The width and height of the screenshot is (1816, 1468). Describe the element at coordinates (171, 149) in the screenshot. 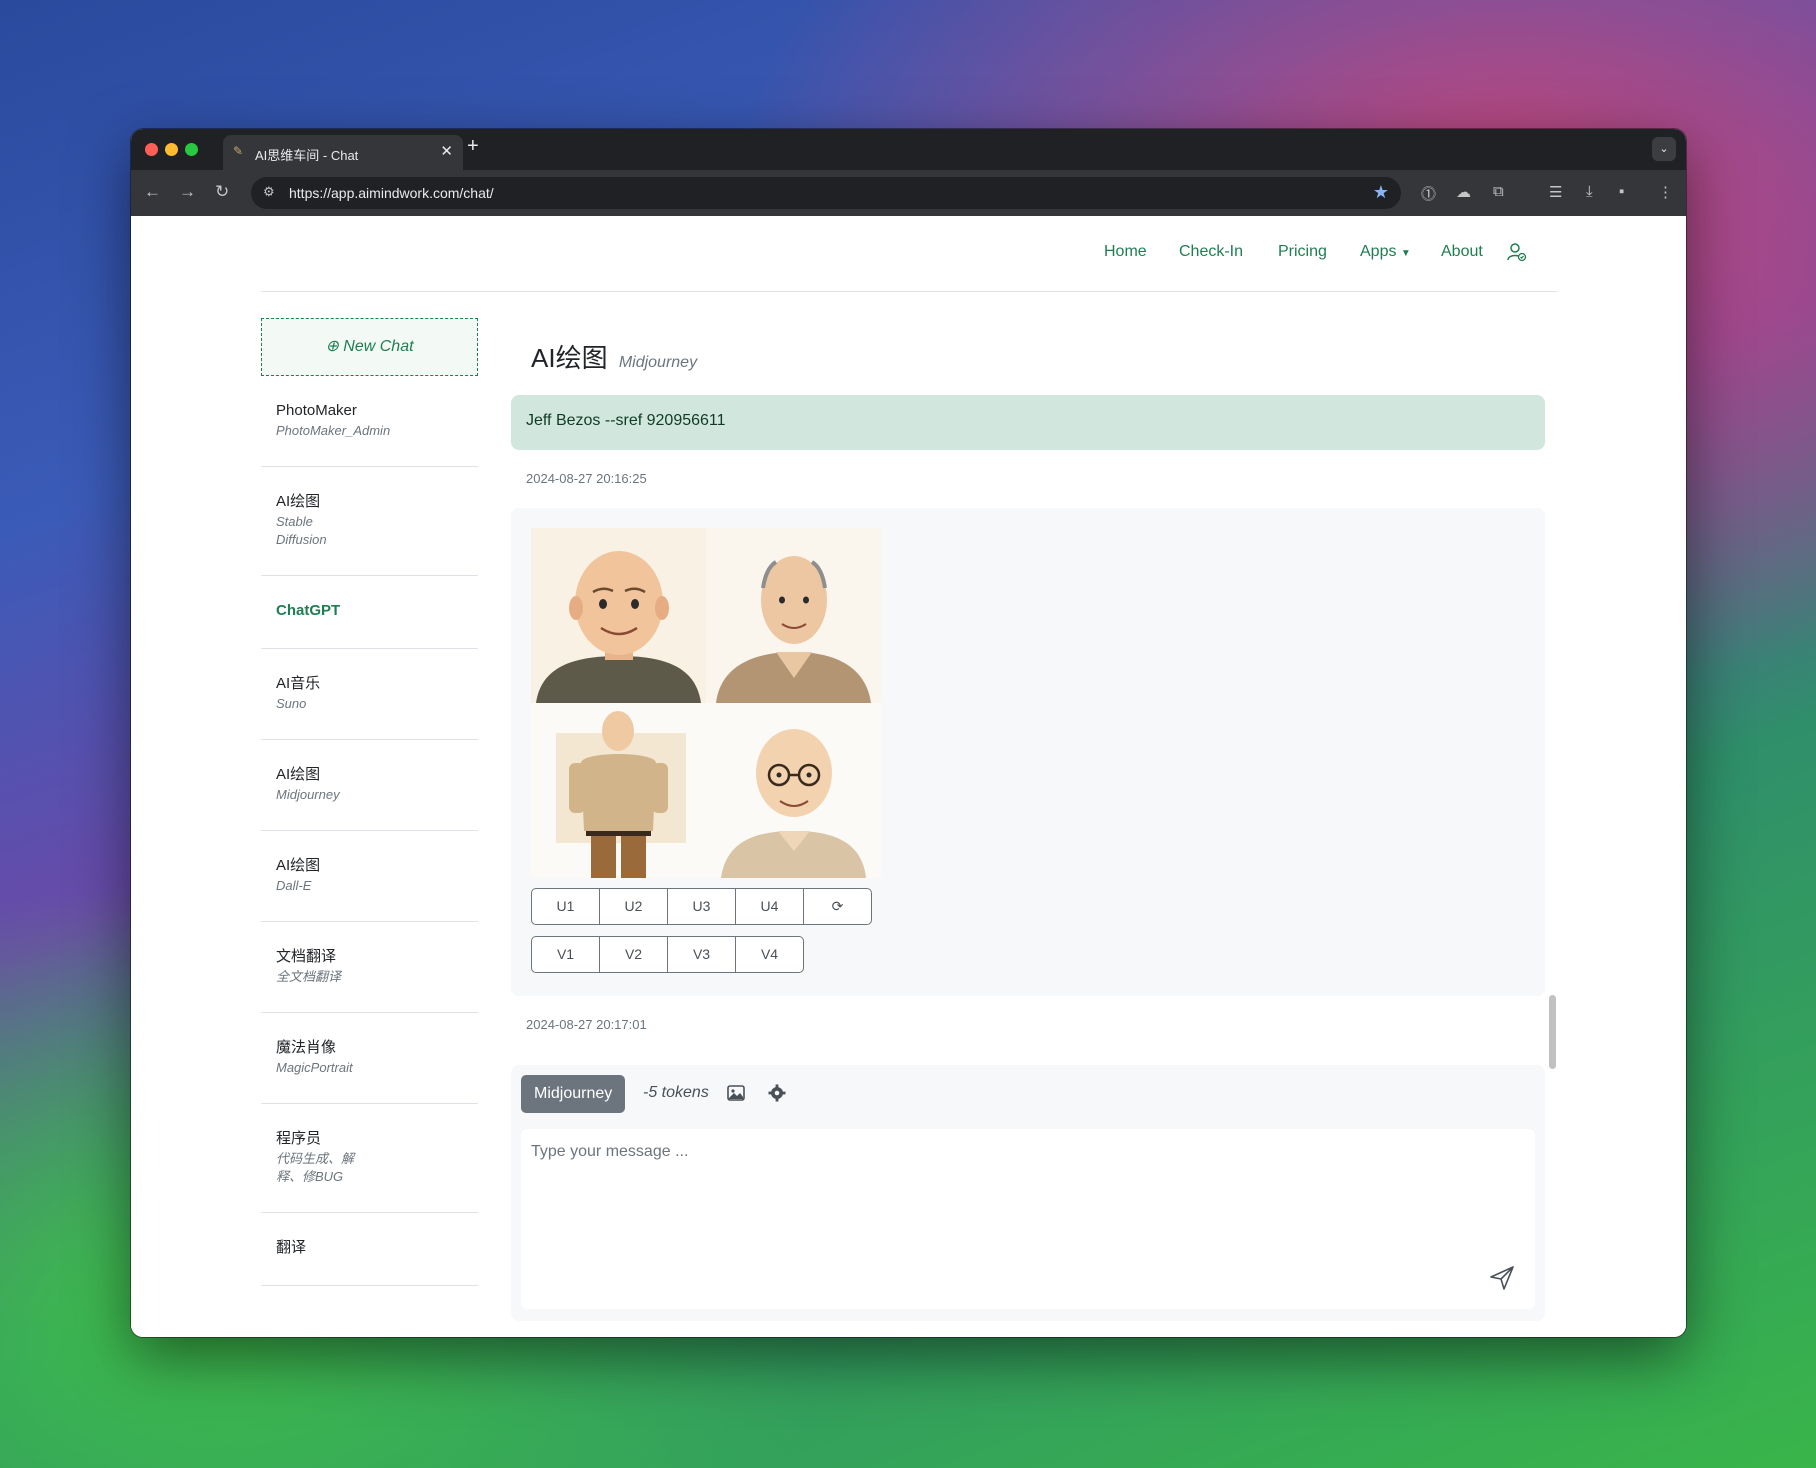

I see `minimize-window-button` at that location.